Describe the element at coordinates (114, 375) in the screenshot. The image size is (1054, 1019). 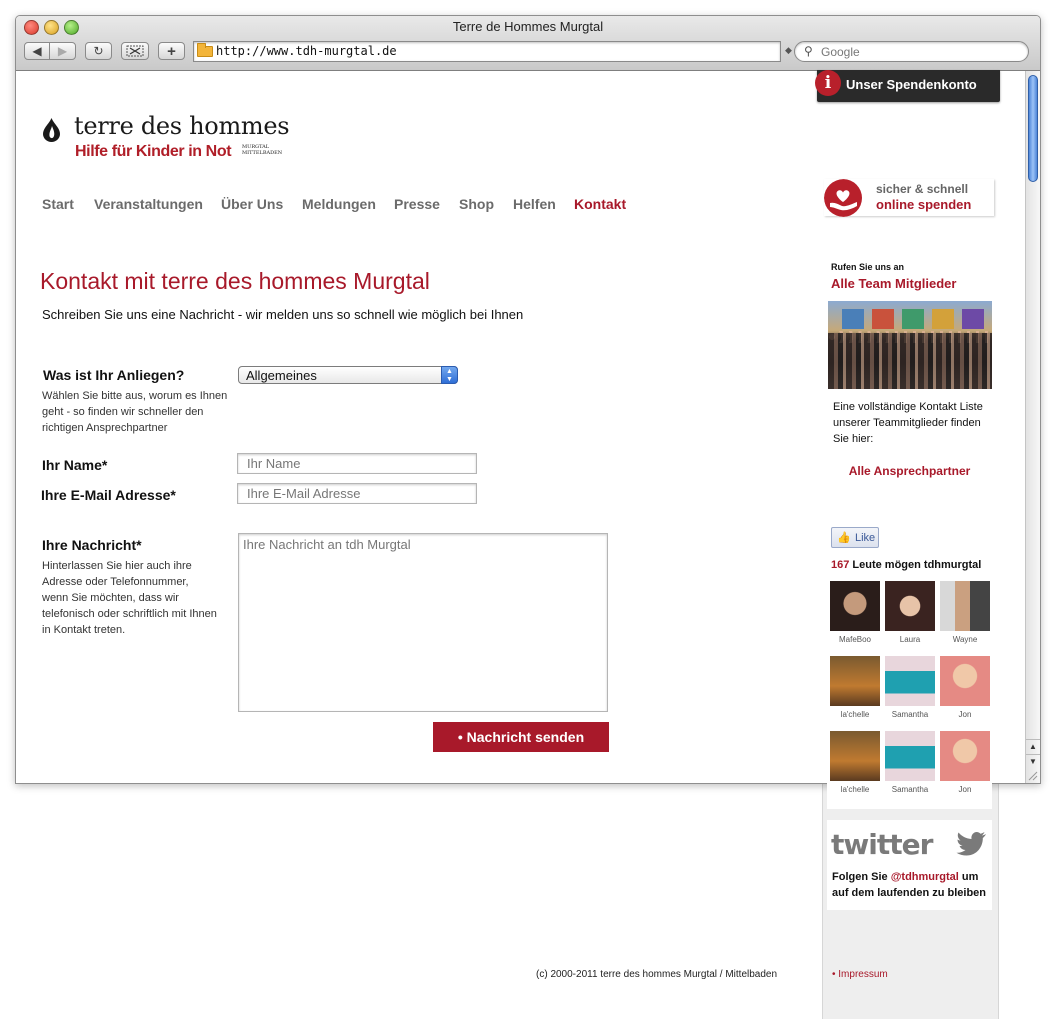
I see `concern-label: Was ist Ihr Anliegen?` at that location.